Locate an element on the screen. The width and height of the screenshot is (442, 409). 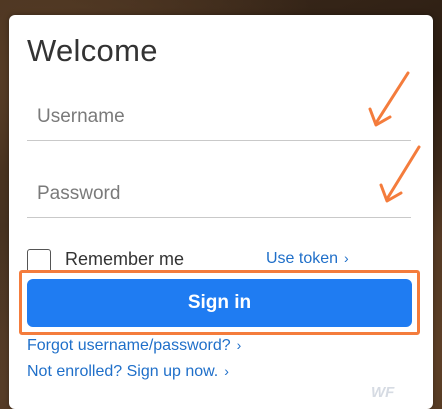
username-input is located at coordinates (219, 117).